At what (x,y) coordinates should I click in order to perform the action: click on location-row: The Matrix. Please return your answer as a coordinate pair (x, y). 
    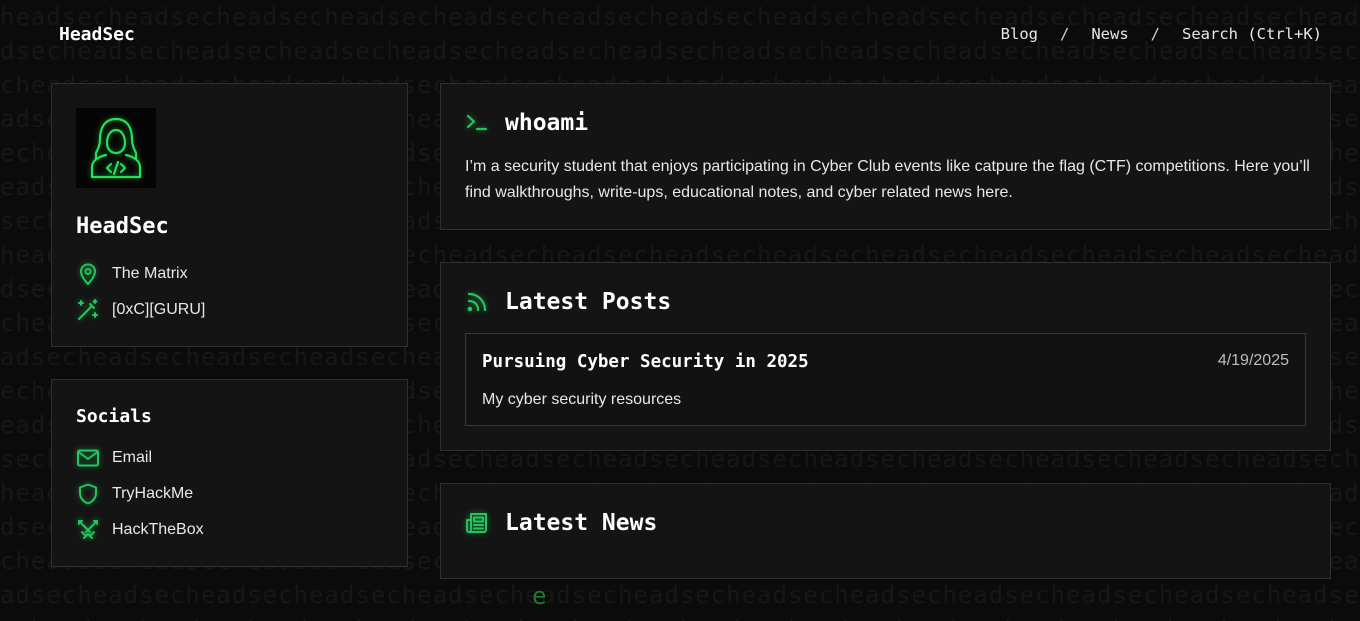
    Looking at the image, I should click on (132, 274).